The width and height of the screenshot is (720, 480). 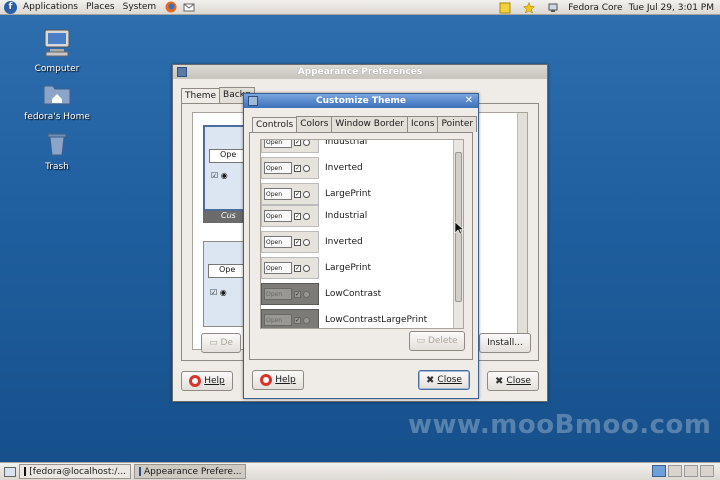 What do you see at coordinates (314, 124) in the screenshot?
I see `tab-colors: Colors` at bounding box center [314, 124].